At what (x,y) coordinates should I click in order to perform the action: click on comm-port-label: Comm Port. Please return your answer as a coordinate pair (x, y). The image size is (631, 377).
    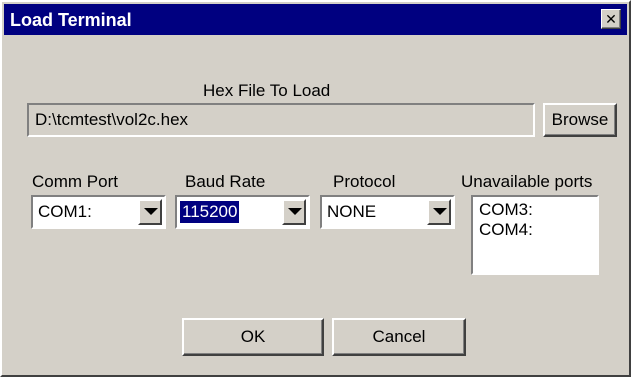
    Looking at the image, I should click on (75, 181).